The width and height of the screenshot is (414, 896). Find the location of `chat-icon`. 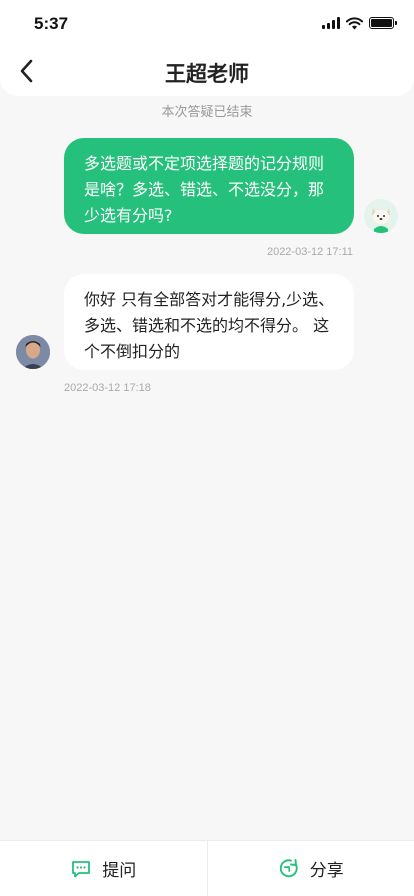

chat-icon is located at coordinates (81, 869).